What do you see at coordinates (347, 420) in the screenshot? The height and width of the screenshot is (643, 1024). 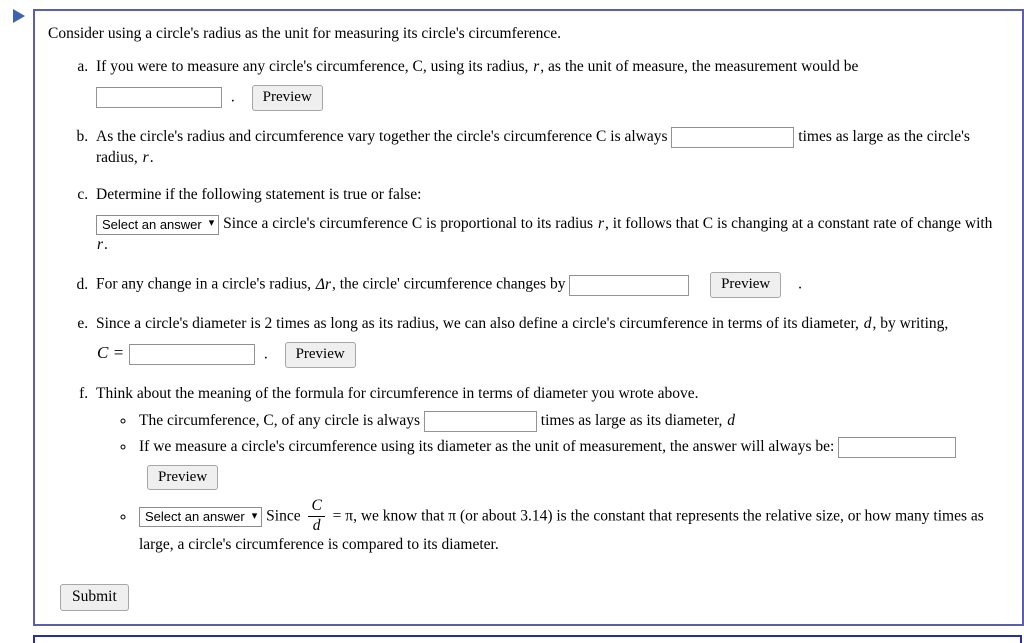 I see `part-f-b1-text-mid: , of any circle is always` at bounding box center [347, 420].